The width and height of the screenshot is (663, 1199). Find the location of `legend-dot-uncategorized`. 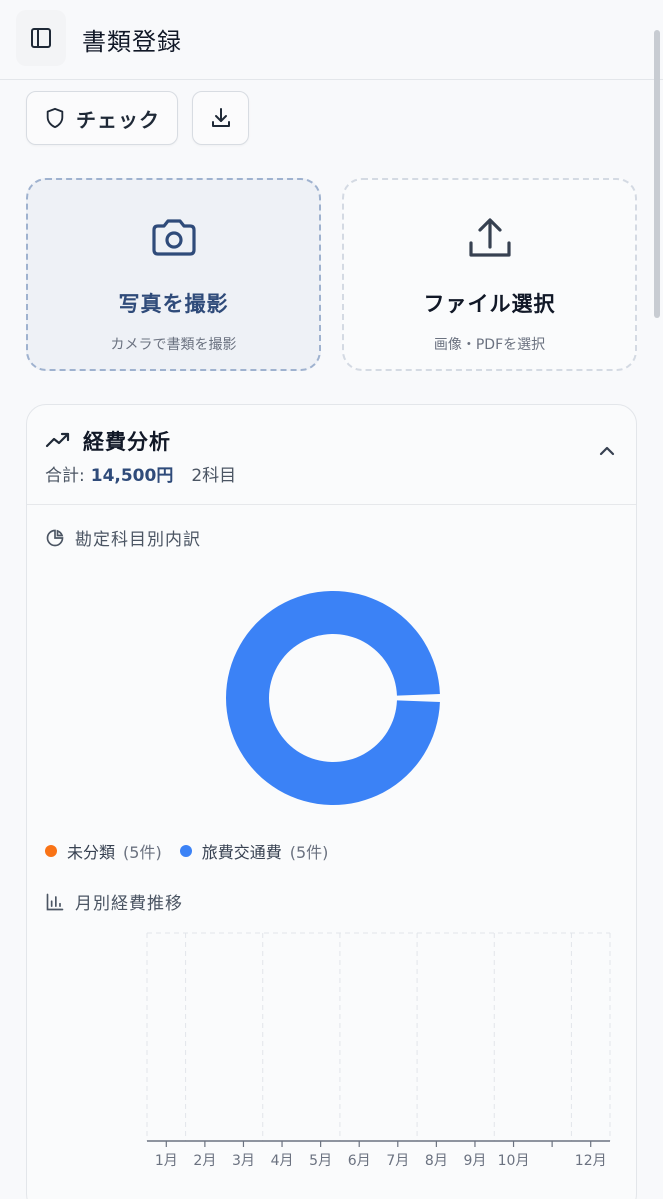

legend-dot-uncategorized is located at coordinates (51, 851).